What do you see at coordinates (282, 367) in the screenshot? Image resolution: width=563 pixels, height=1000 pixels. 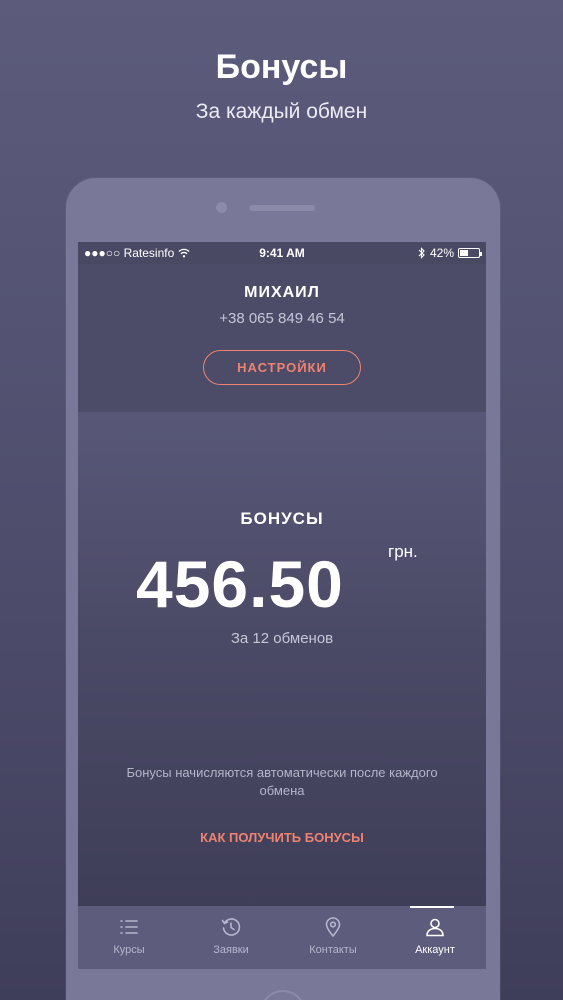 I see `settings-button: НАСТРОЙКИ` at bounding box center [282, 367].